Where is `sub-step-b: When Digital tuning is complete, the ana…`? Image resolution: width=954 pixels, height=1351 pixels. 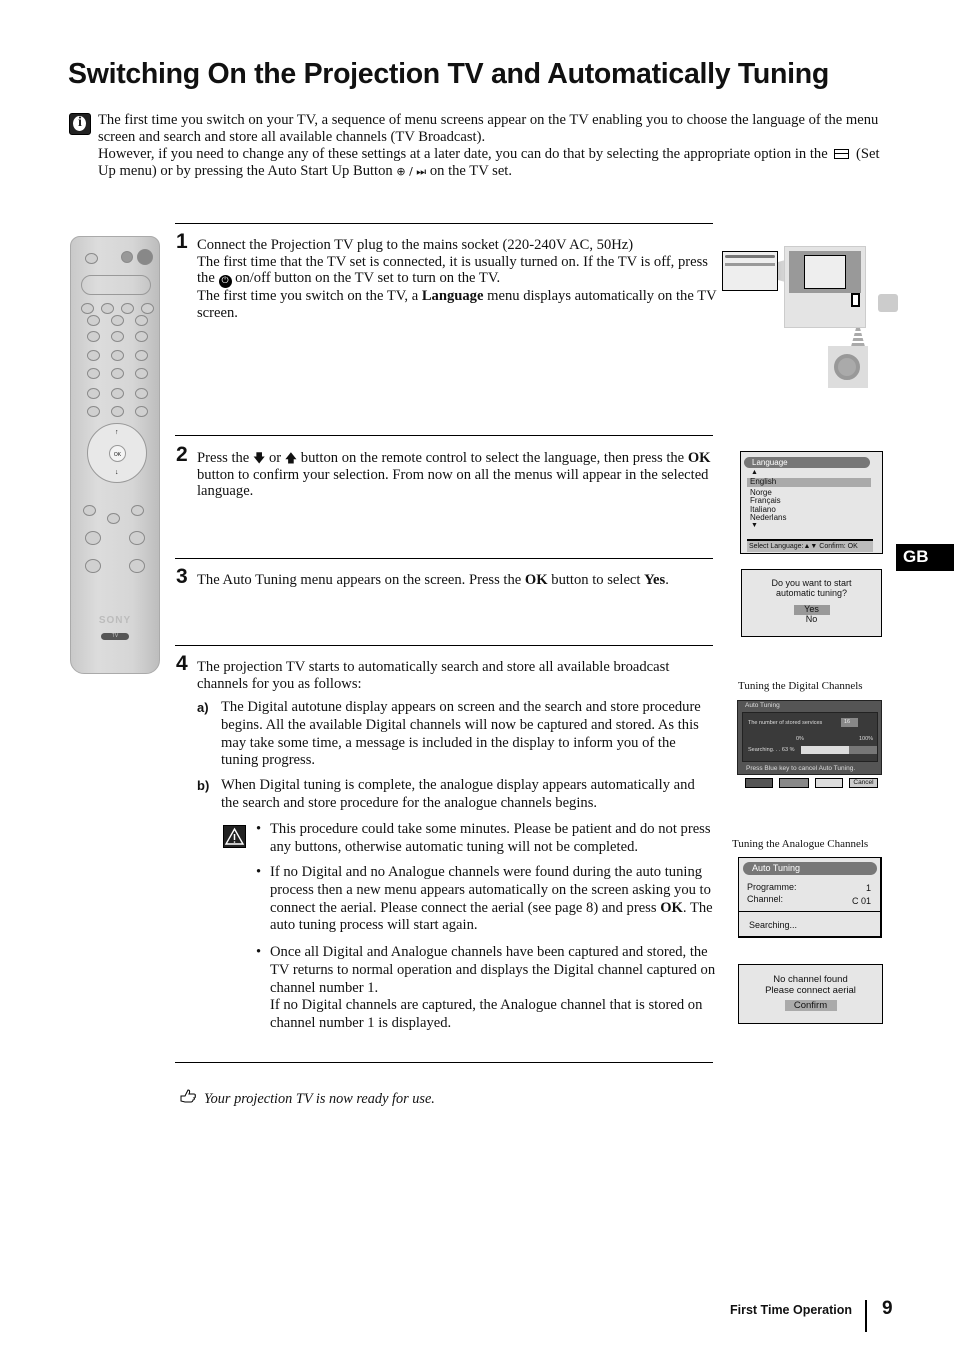 sub-step-b: When Digital tuning is complete, the ana… is located at coordinates (458, 794).